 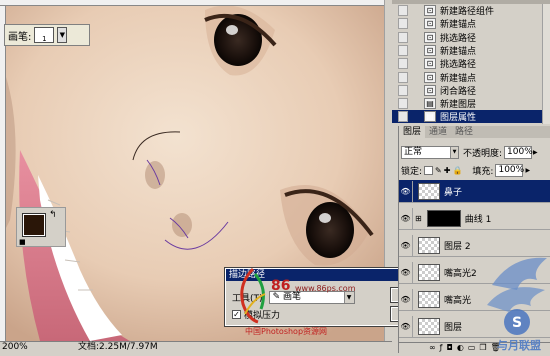 I want to click on brush-label: 画笔:, so click(x=20, y=37).